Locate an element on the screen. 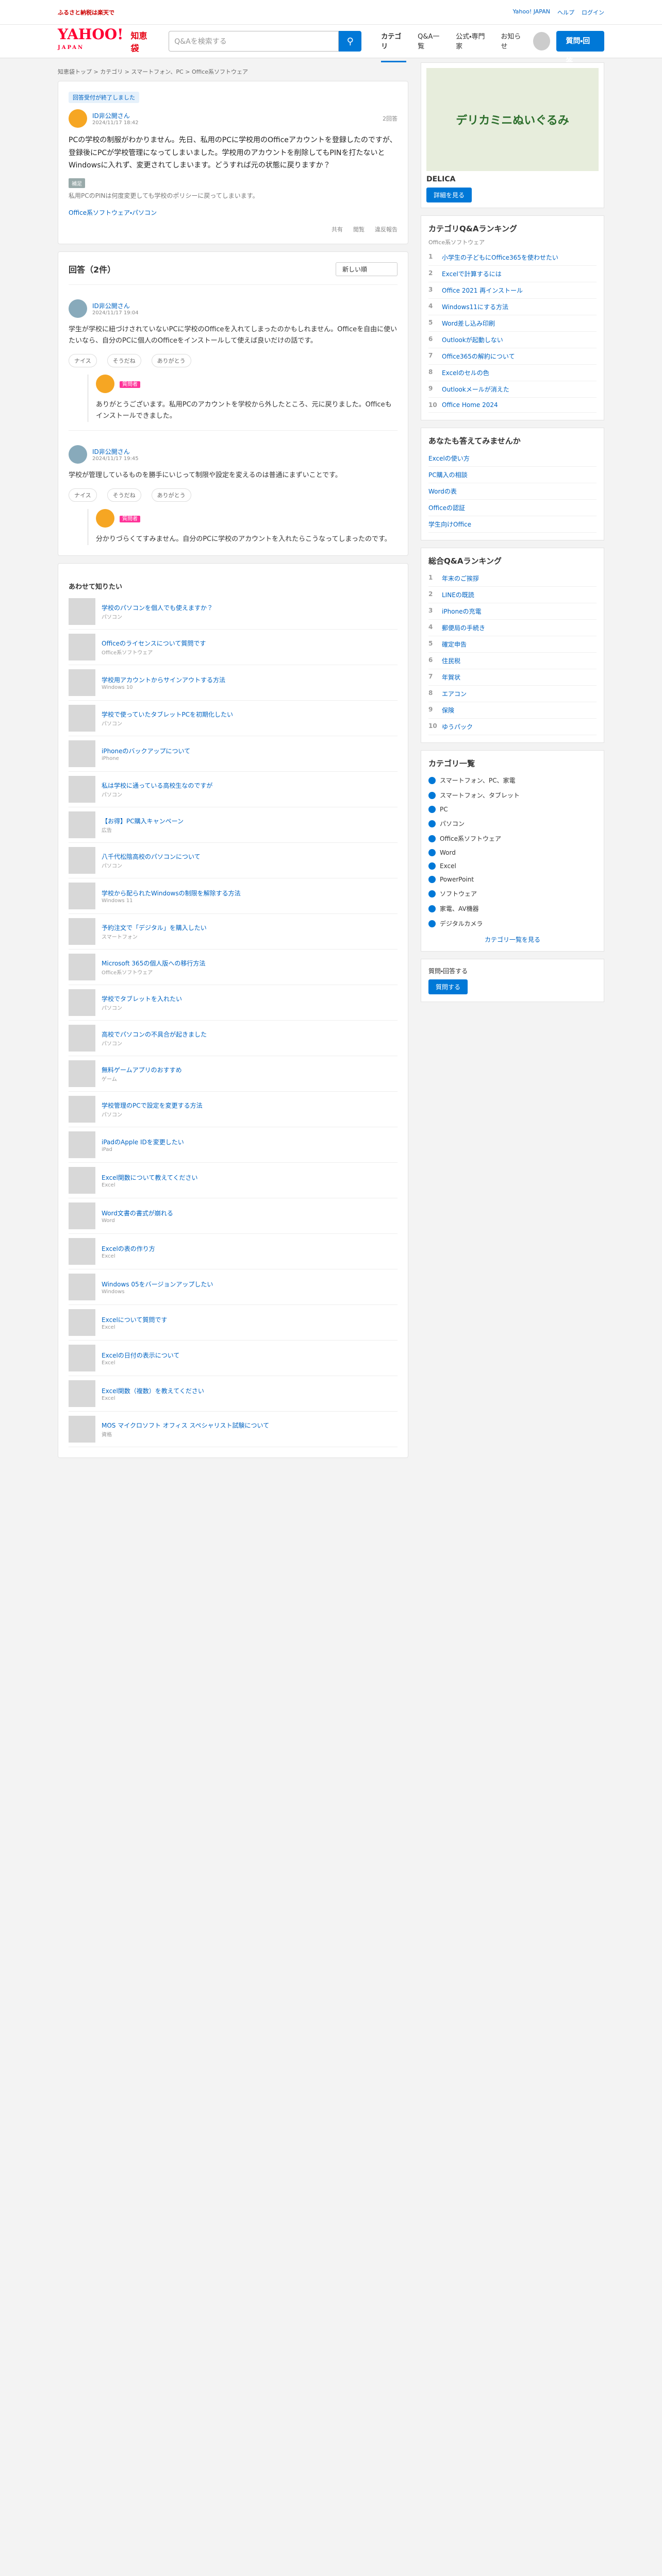 This screenshot has height=2576, width=662. related-item: Windows 05をバージョンアップしたい Windows is located at coordinates (233, 1287).